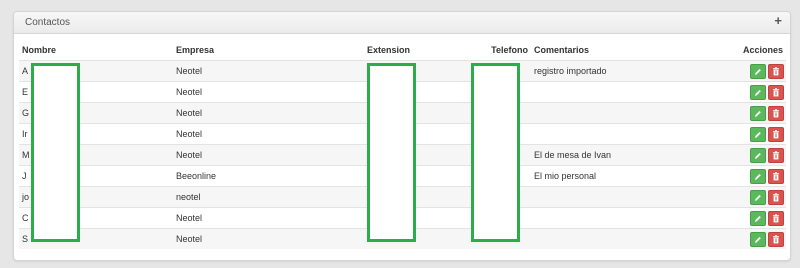  What do you see at coordinates (391, 152) in the screenshot?
I see `redaction-box-extension` at bounding box center [391, 152].